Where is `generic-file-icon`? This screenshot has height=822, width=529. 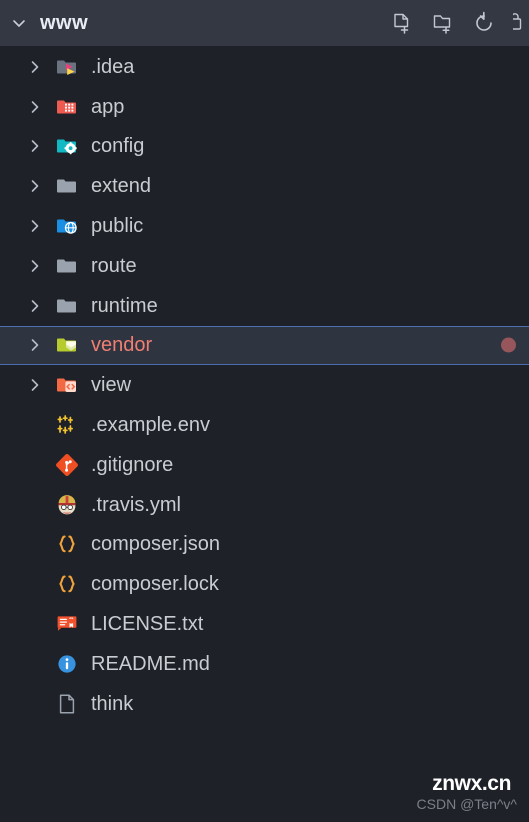
generic-file-icon is located at coordinates (67, 704).